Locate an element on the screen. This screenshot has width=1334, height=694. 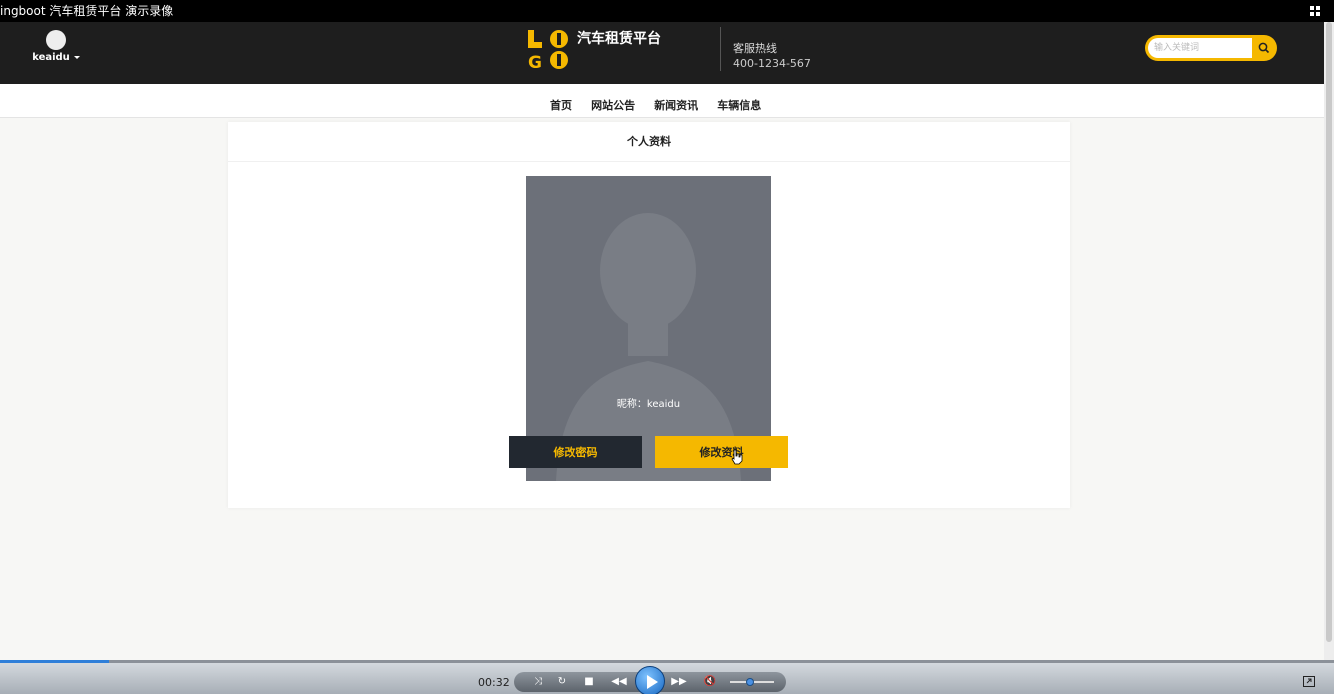
main-nav: 首页 网站公告 新闻资讯 车辆信息 is located at coordinates (662, 101).